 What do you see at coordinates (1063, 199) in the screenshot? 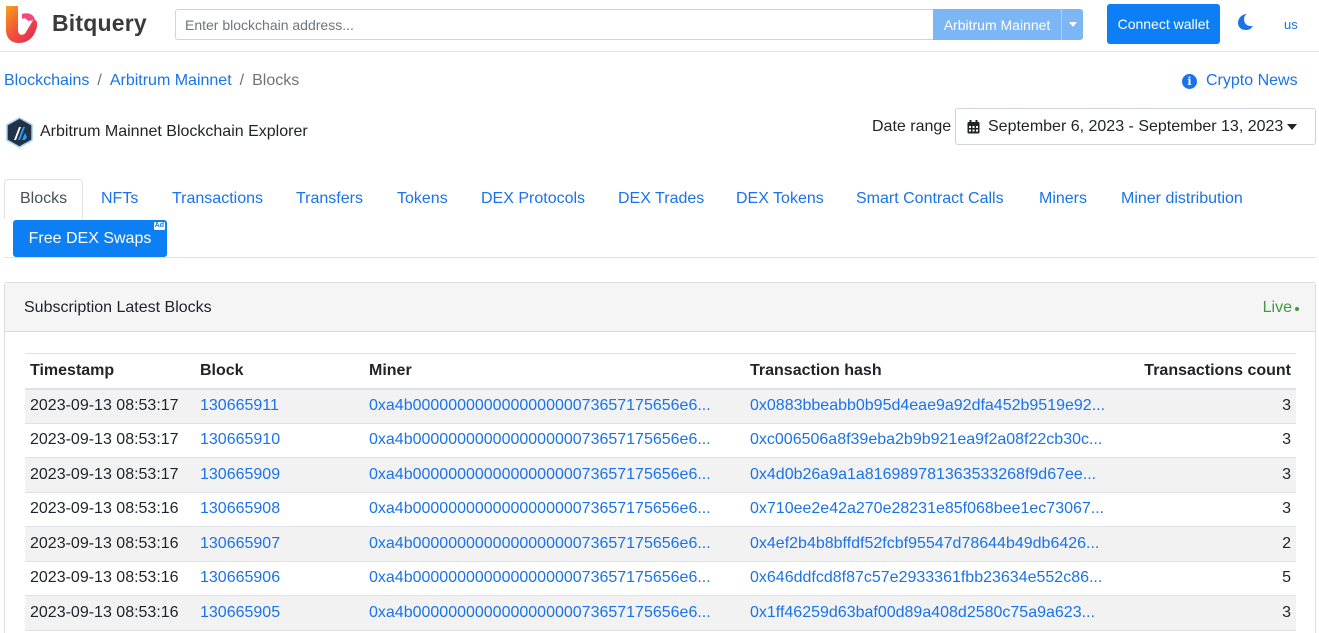
I see `tab-miners: Miners` at bounding box center [1063, 199].